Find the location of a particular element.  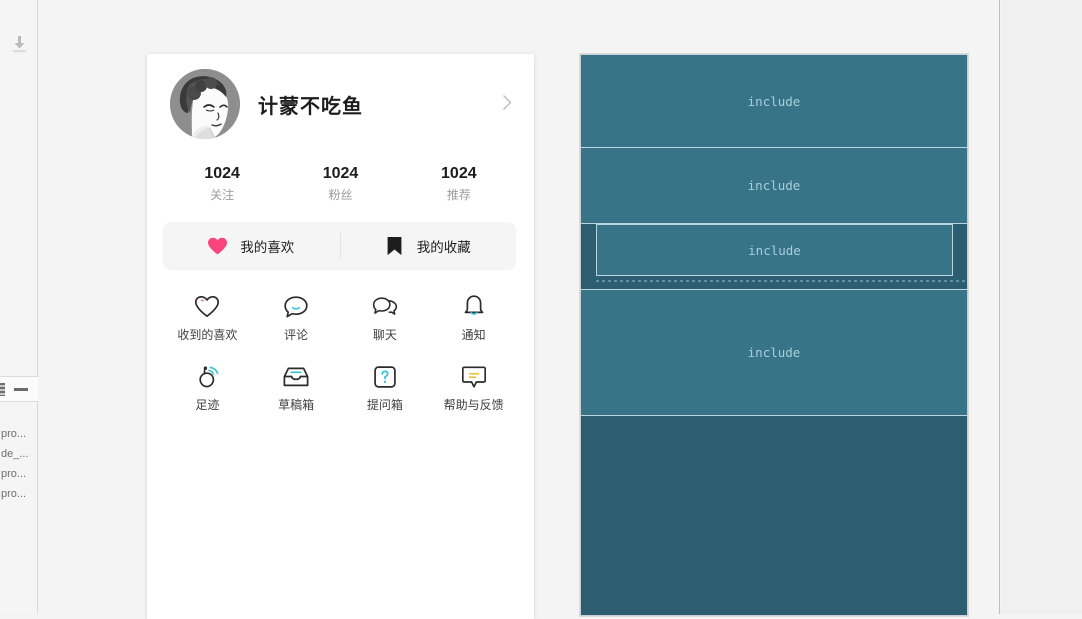

inbox-tray-icon is located at coordinates (296, 377).